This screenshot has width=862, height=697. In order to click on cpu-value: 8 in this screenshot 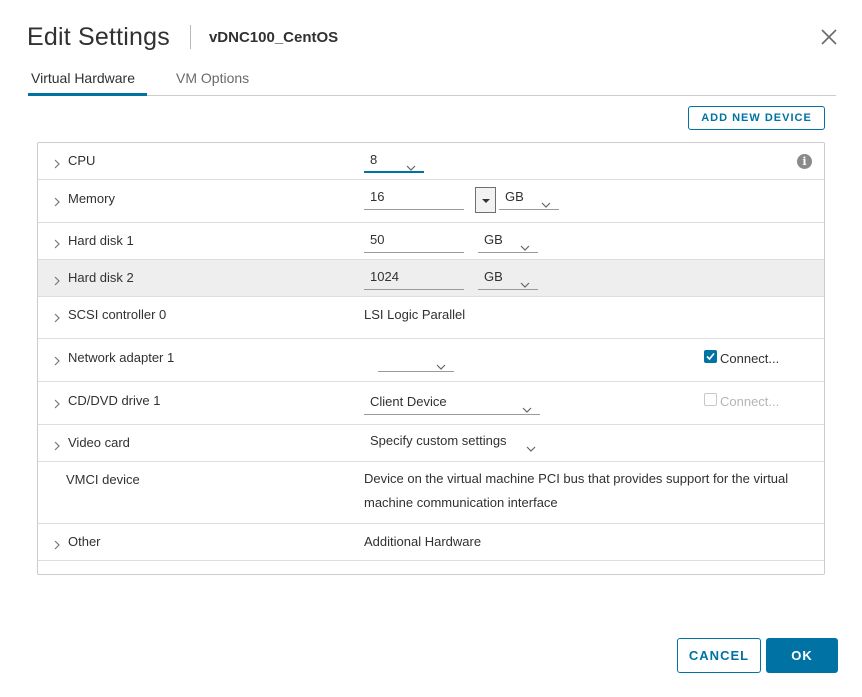, I will do `click(374, 159)`.